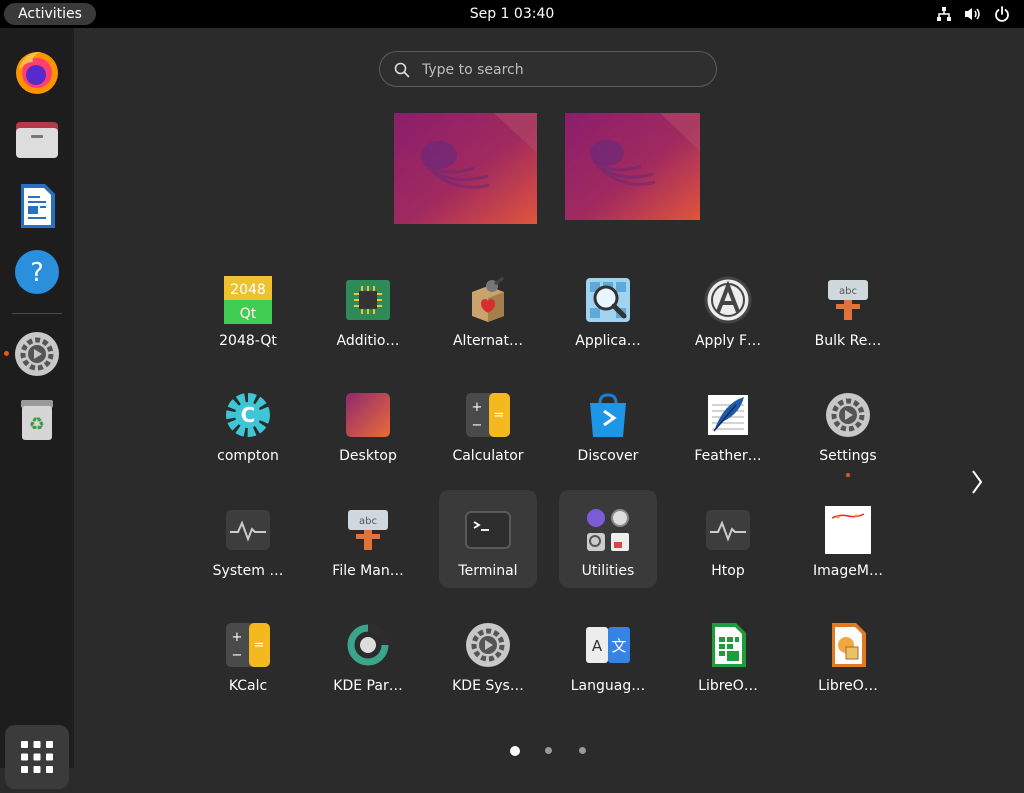 The width and height of the screenshot is (1024, 793). Describe the element at coordinates (848, 300) in the screenshot. I see `bulk-rename-icon: abc` at that location.